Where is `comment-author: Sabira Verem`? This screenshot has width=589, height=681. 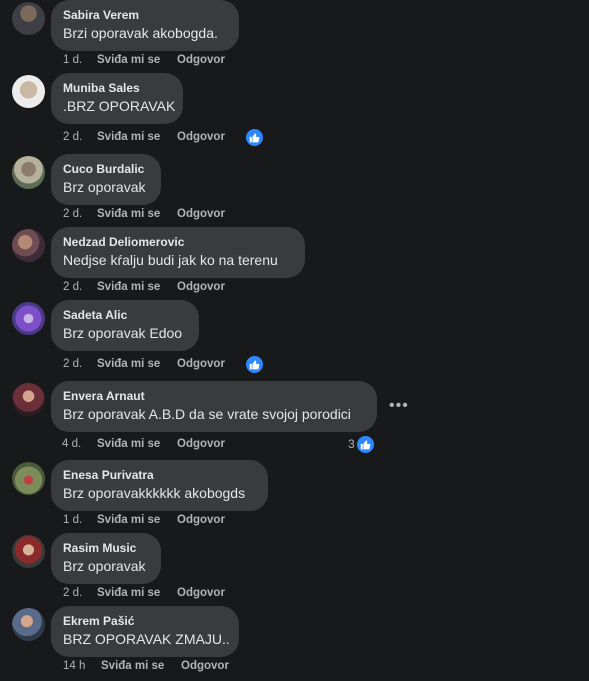
comment-author: Sabira Verem is located at coordinates (145, 15).